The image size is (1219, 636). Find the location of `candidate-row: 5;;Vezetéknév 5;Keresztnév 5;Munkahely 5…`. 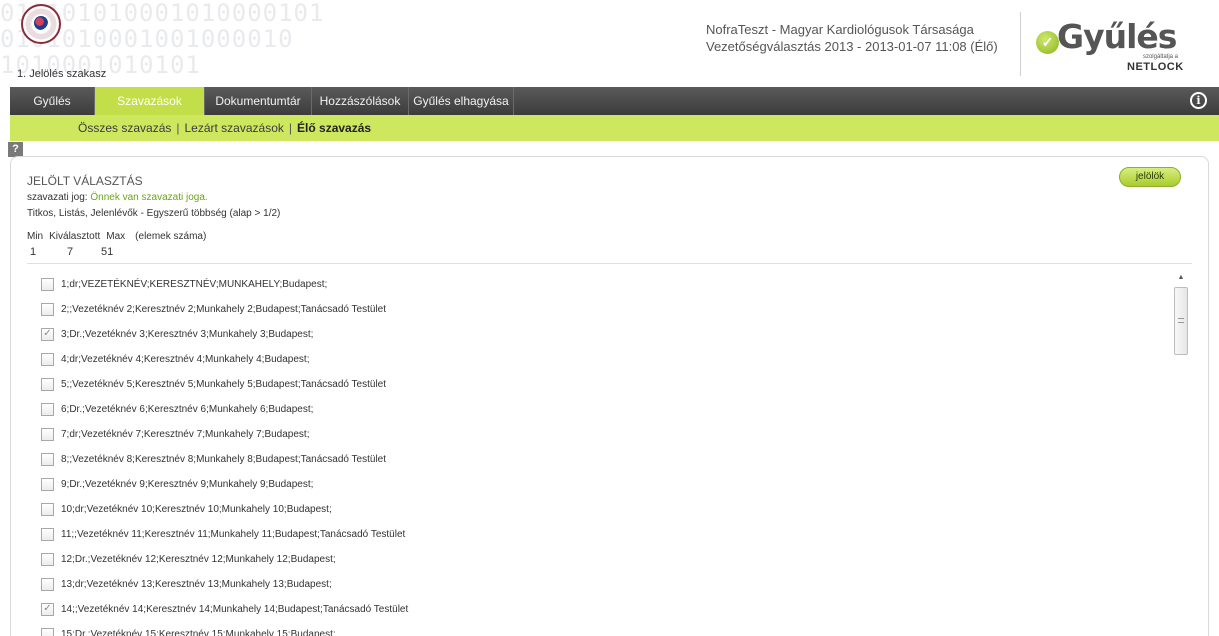

candidate-row: 5;;Vezetéknév 5;Keresztnév 5;Munkahely 5… is located at coordinates (213, 384).